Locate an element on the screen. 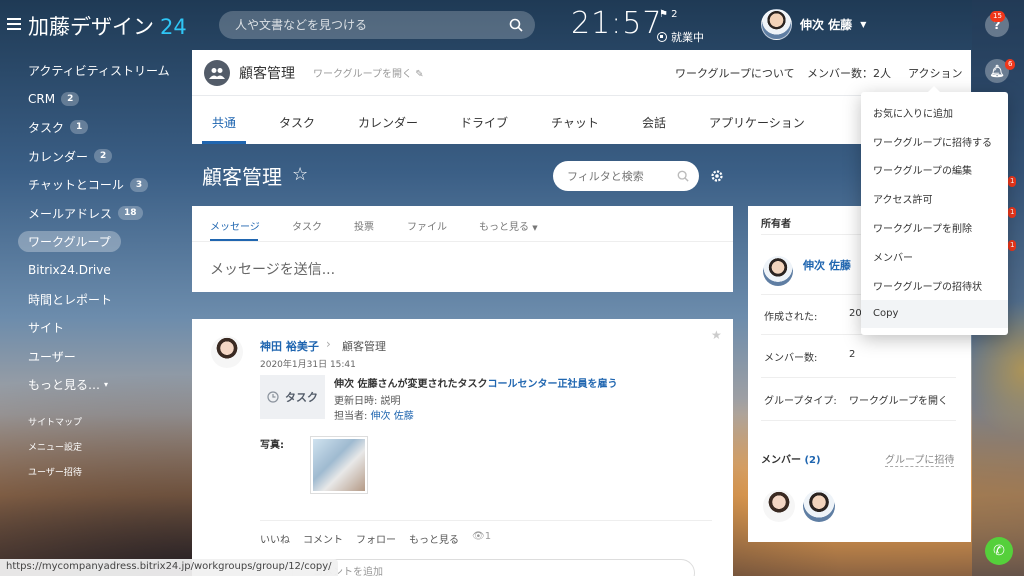 Image resolution: width=1024 pixels, height=576 pixels. clock: 21:57 is located at coordinates (616, 23).